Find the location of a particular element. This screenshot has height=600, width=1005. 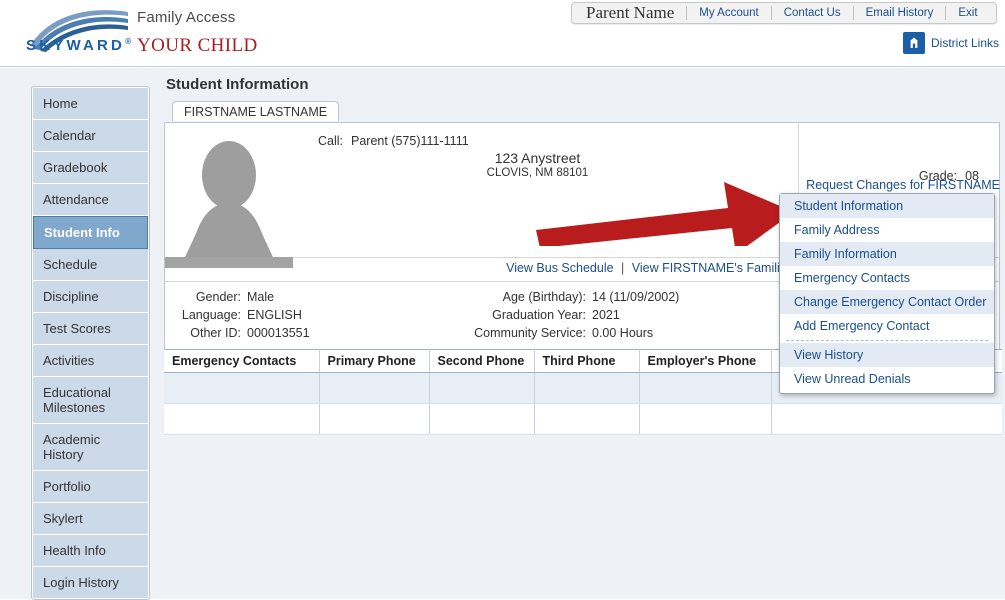

col-second-phone: Second Phone is located at coordinates (482, 361).